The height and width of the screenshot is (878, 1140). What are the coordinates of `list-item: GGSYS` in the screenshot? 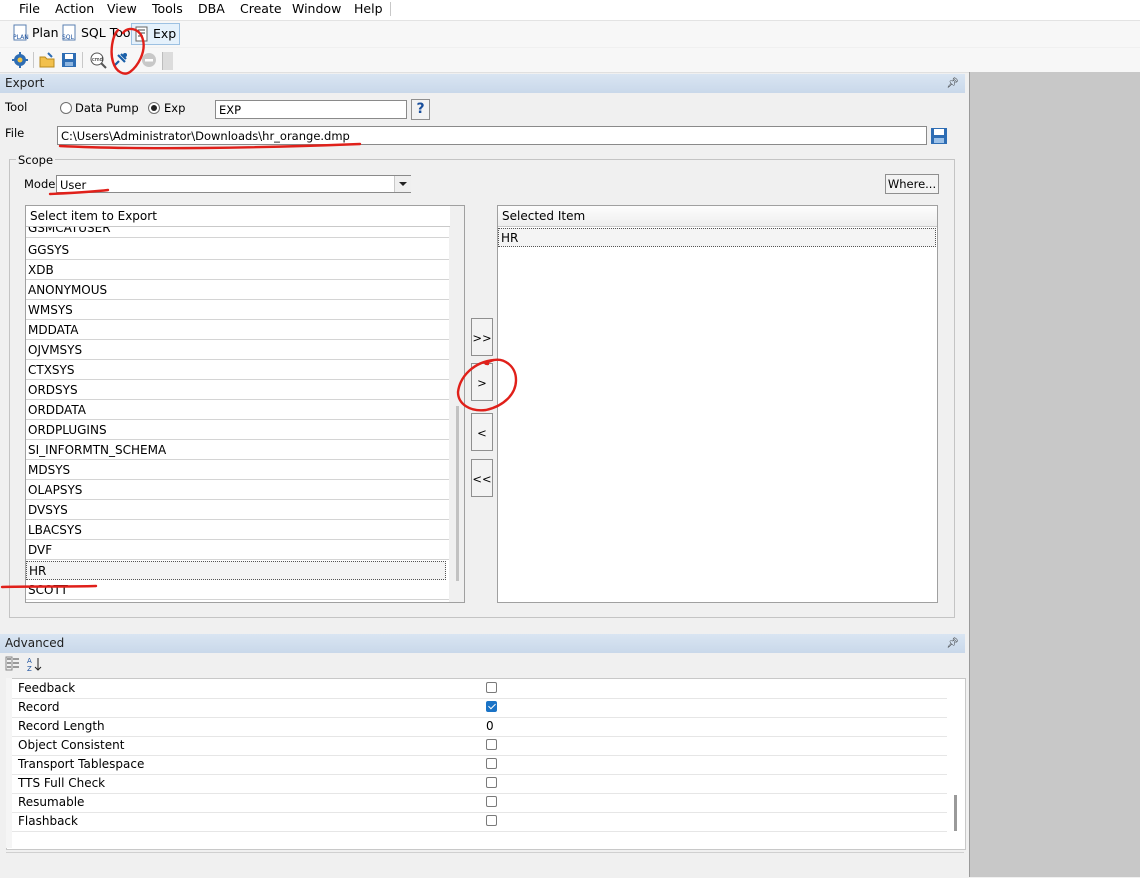 It's located at (237, 250).